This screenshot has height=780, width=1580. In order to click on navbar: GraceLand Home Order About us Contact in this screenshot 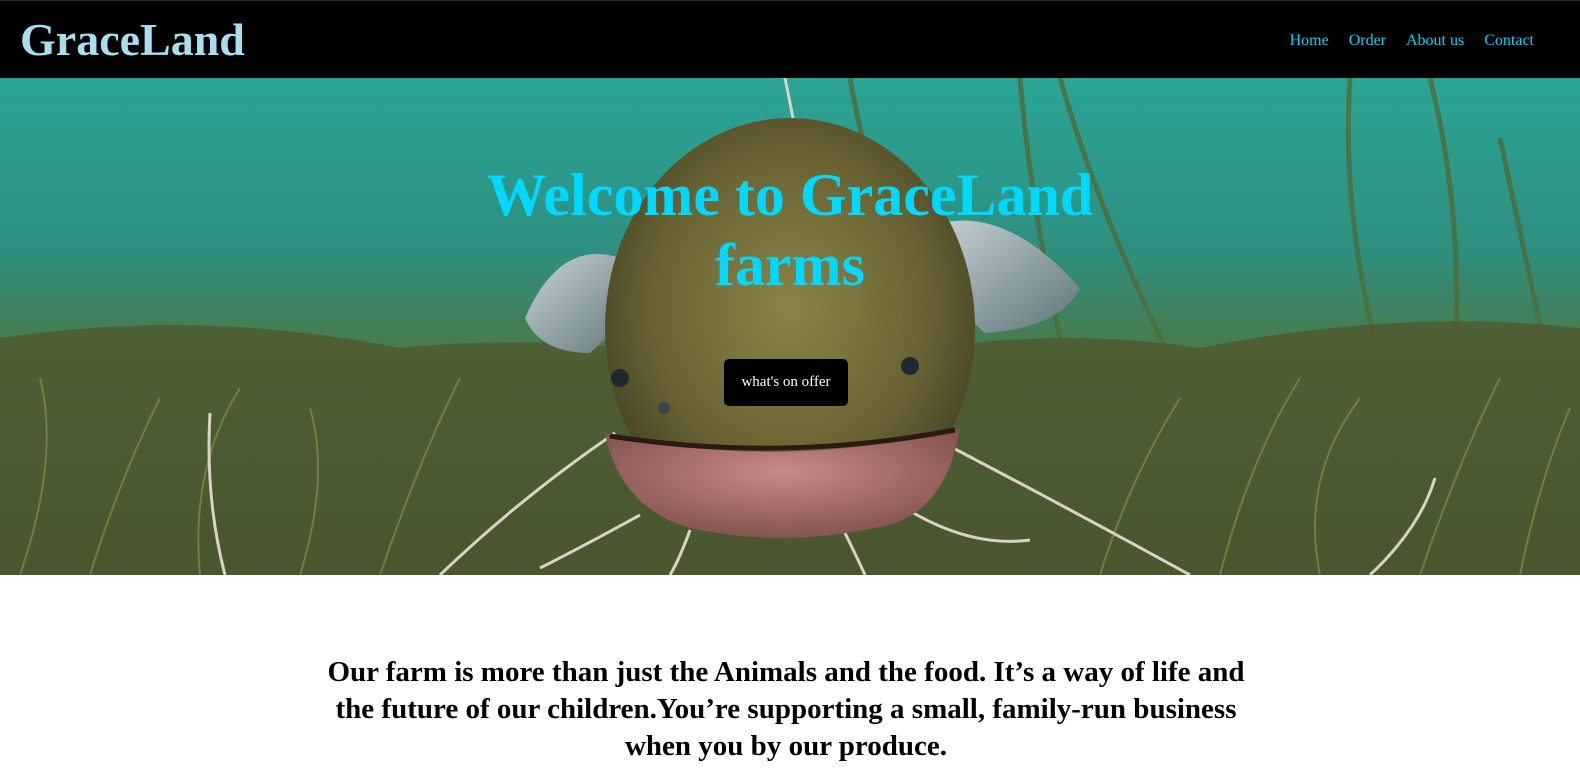, I will do `click(790, 39)`.